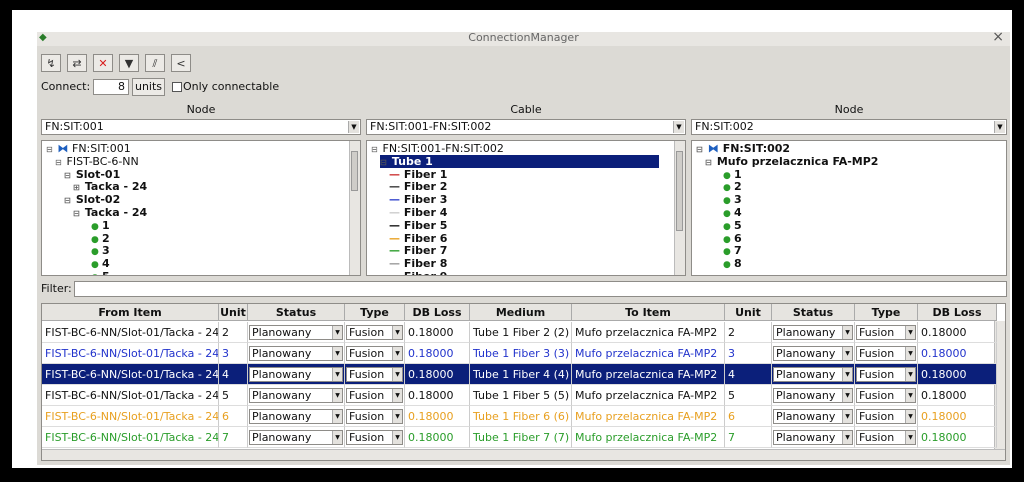 The width and height of the screenshot is (1024, 482). Describe the element at coordinates (129, 63) in the screenshot. I see `filter-icon: ▼` at that location.